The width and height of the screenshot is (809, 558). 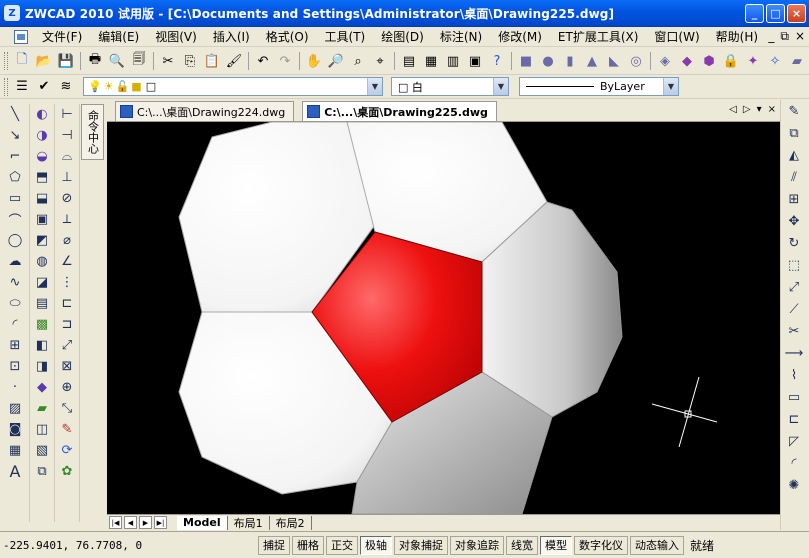 I want to click on quick-dimension-icon: ⋮, so click(x=67, y=282).